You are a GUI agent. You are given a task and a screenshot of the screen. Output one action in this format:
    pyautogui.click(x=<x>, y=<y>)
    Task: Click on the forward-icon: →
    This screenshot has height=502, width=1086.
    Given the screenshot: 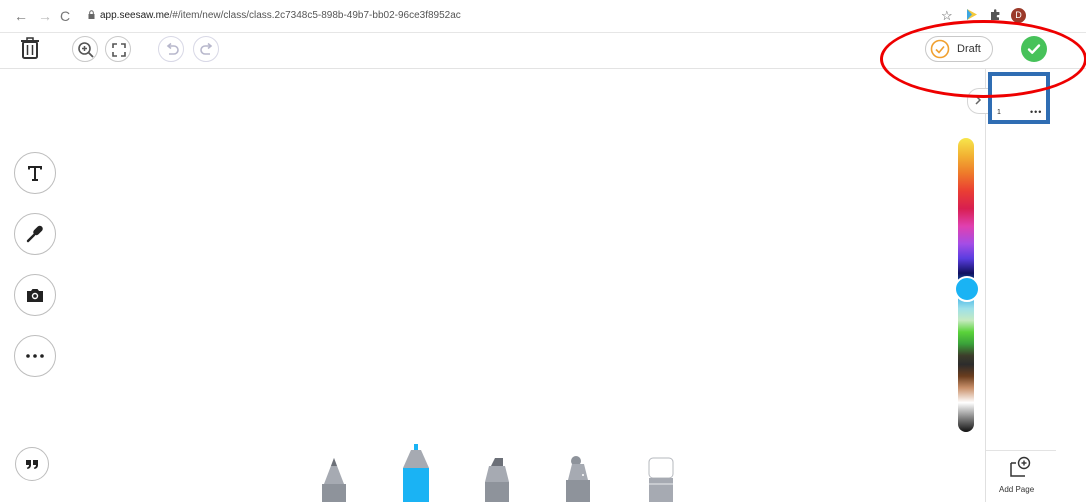 What is the action you would take?
    pyautogui.click(x=45, y=16)
    